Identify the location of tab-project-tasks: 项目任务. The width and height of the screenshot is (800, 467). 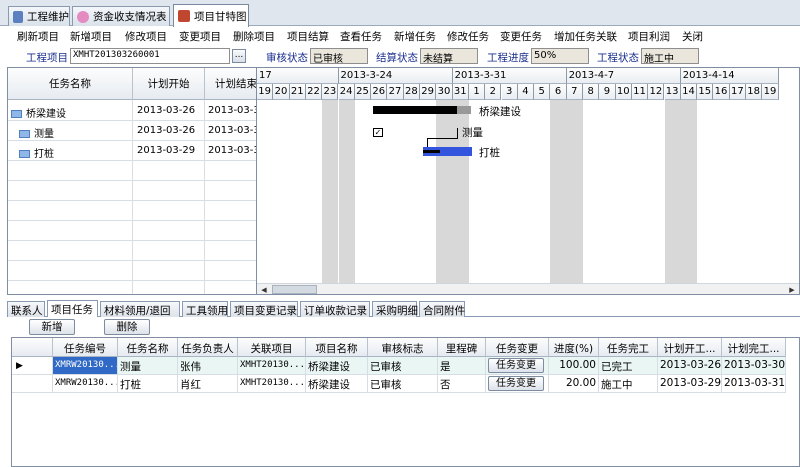
(72, 308).